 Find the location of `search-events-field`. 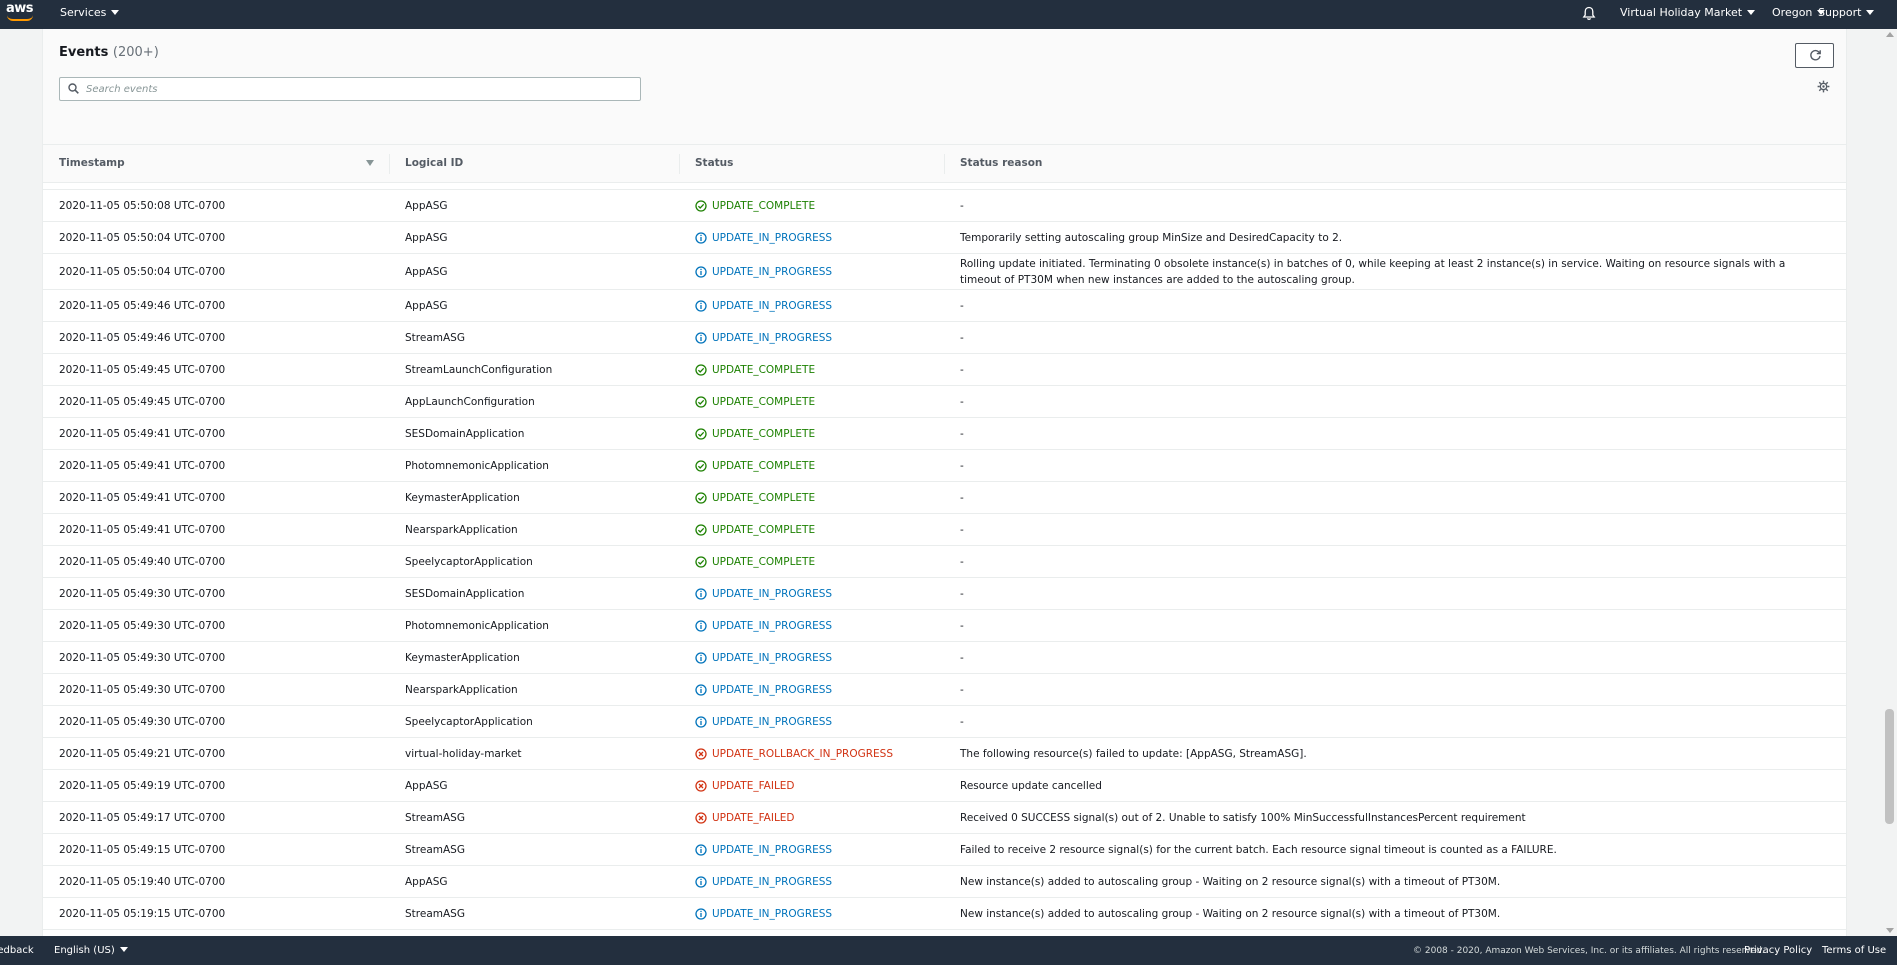

search-events-field is located at coordinates (350, 89).